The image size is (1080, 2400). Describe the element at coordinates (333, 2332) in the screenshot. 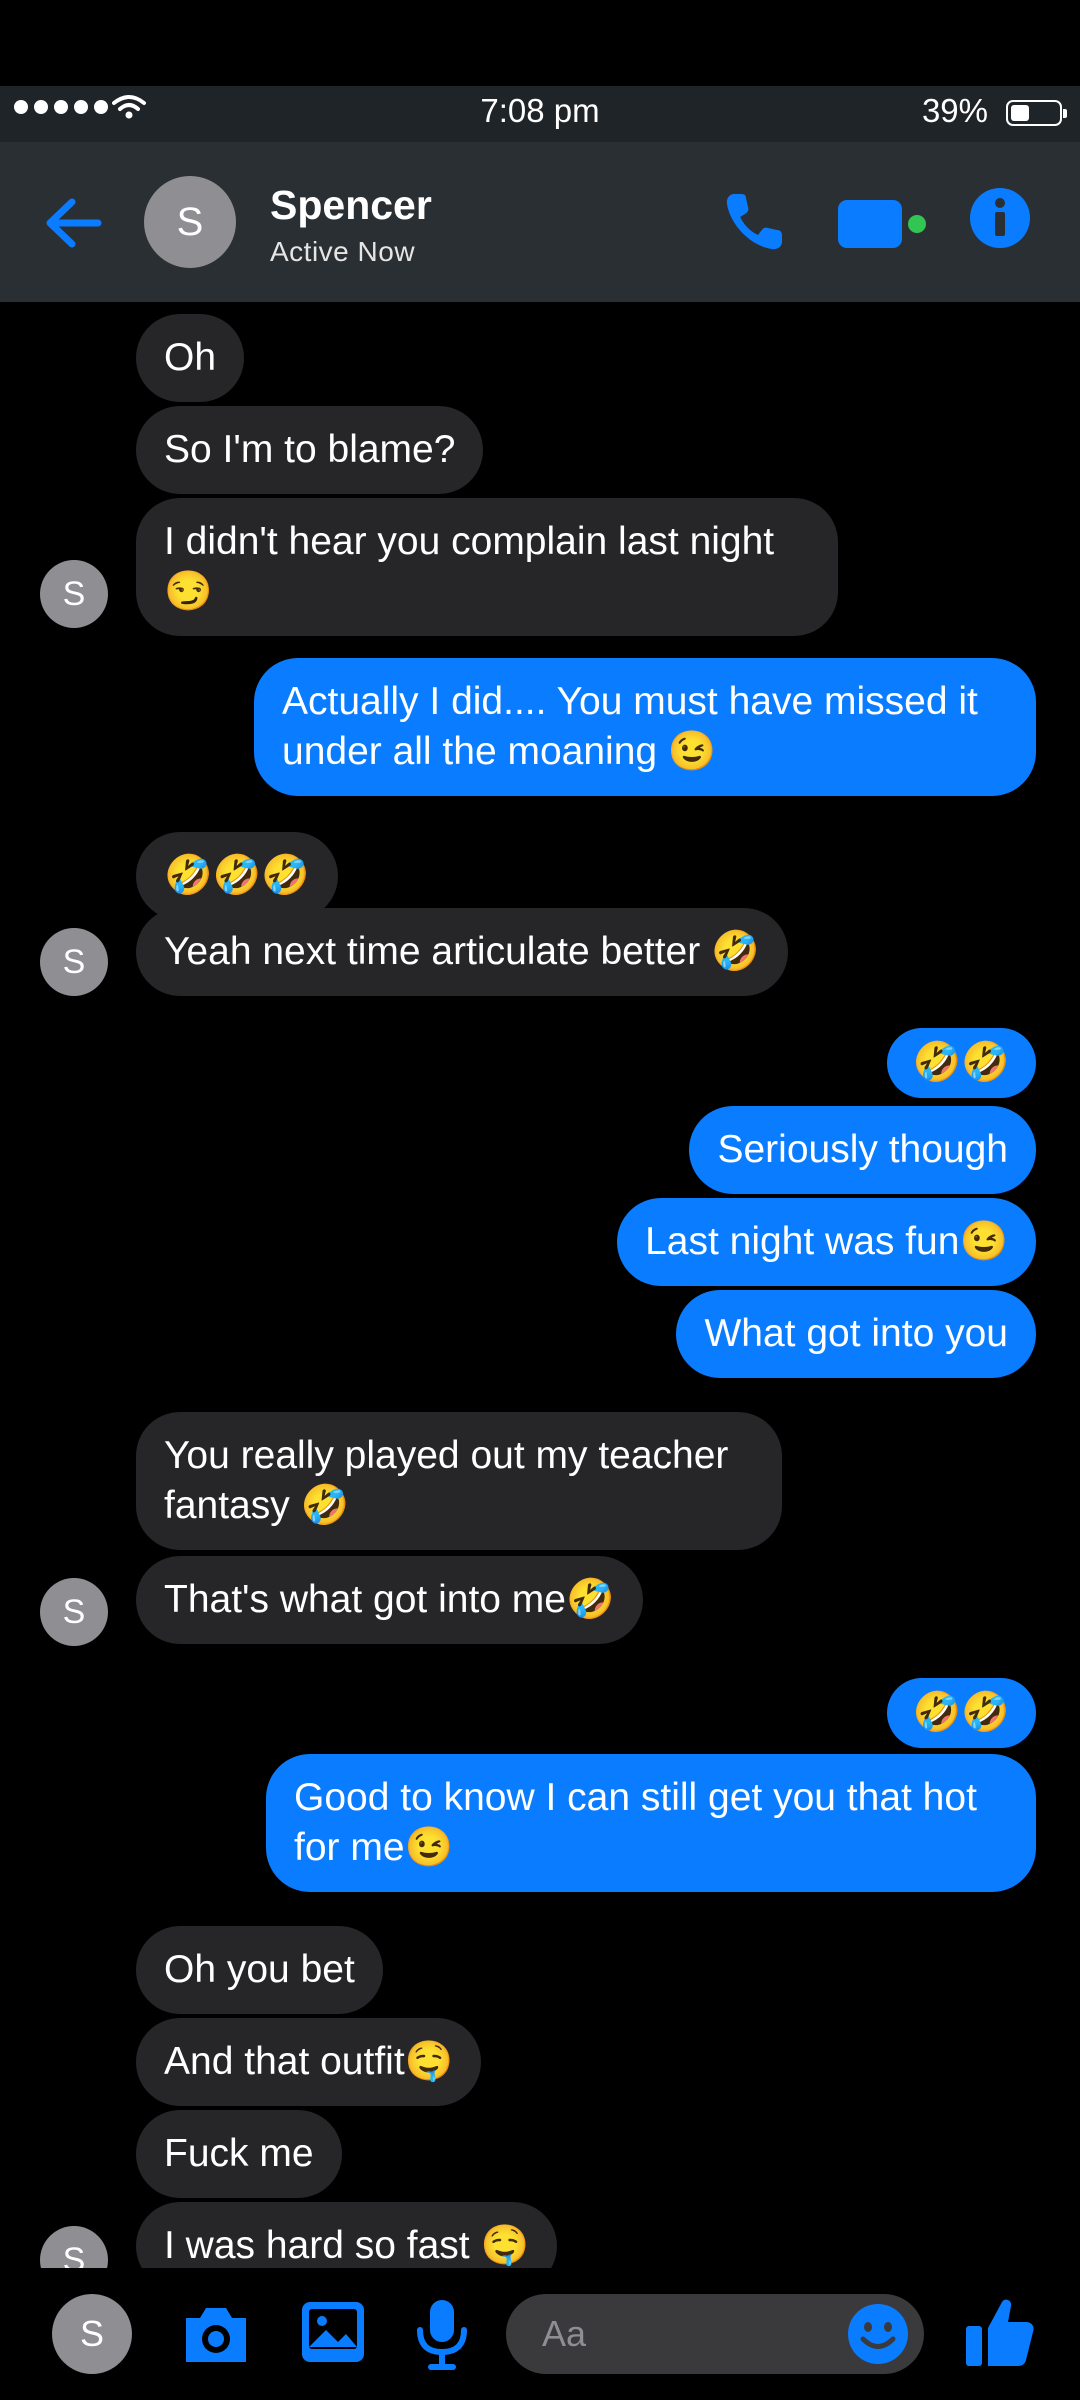

I see `image-icon` at that location.